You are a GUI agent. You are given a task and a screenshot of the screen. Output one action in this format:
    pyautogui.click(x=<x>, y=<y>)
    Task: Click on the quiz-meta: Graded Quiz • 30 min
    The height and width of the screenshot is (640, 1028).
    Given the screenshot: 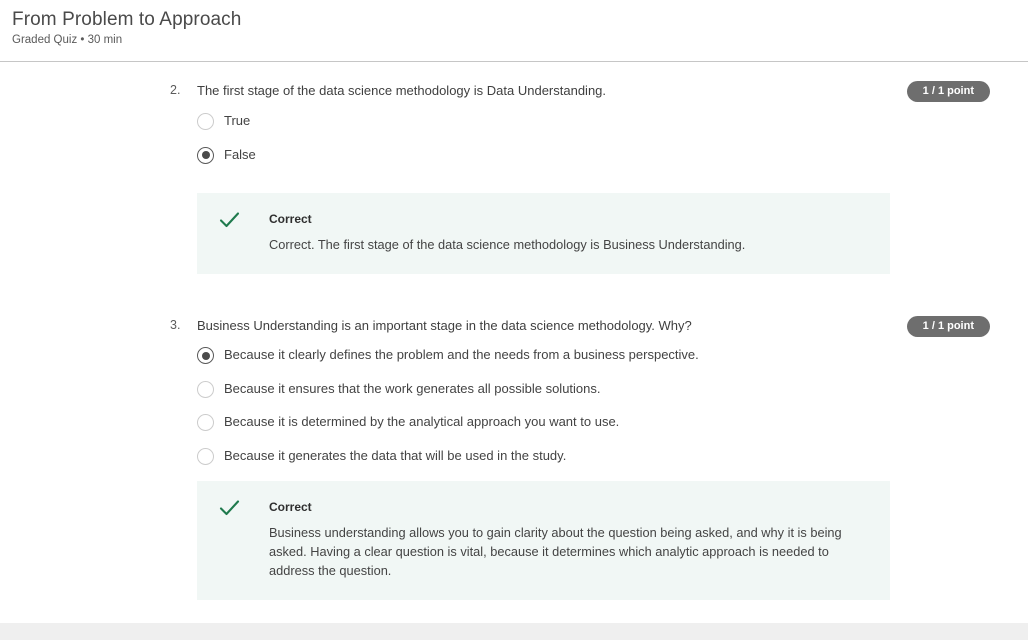 What is the action you would take?
    pyautogui.click(x=67, y=40)
    